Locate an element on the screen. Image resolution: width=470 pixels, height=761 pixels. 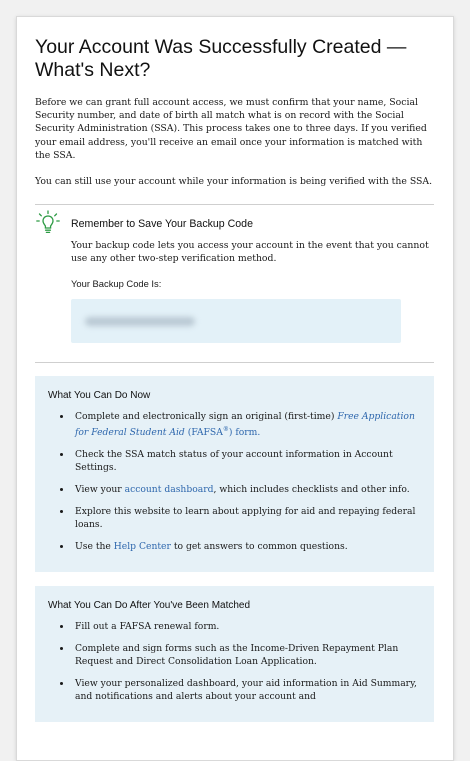
panel-title: What You Can Do Now is located at coordinates (99, 396).